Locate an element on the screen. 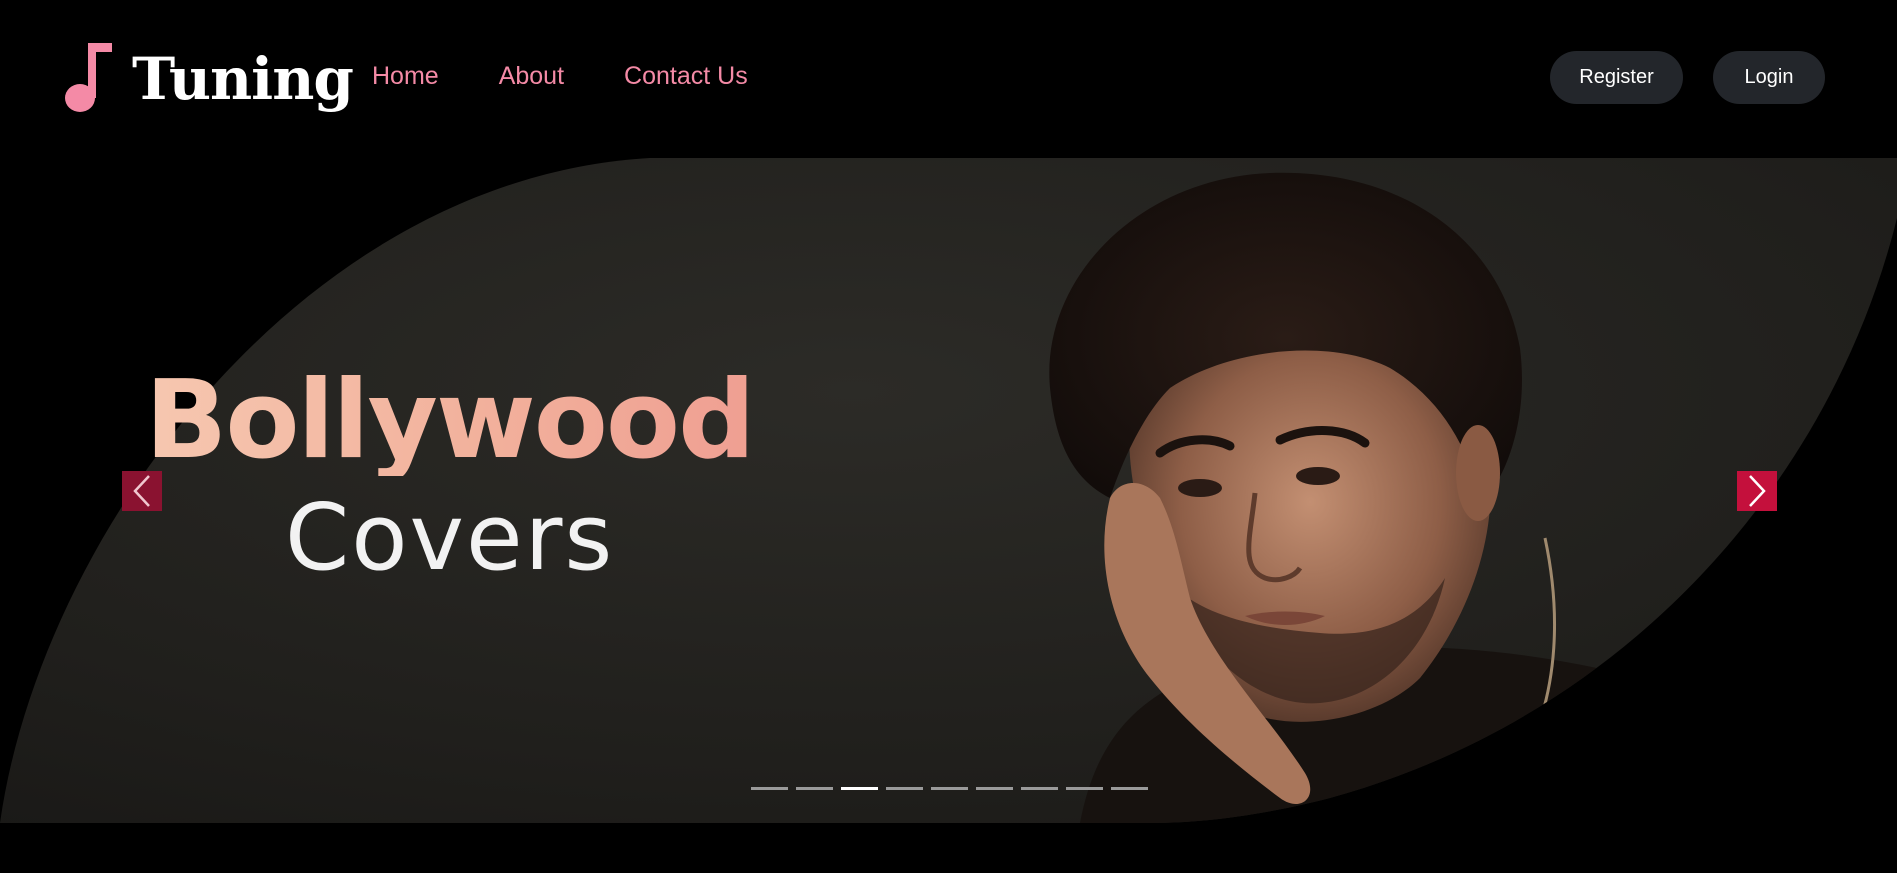 This screenshot has height=873, width=1897. nav-about-link: About is located at coordinates (531, 76).